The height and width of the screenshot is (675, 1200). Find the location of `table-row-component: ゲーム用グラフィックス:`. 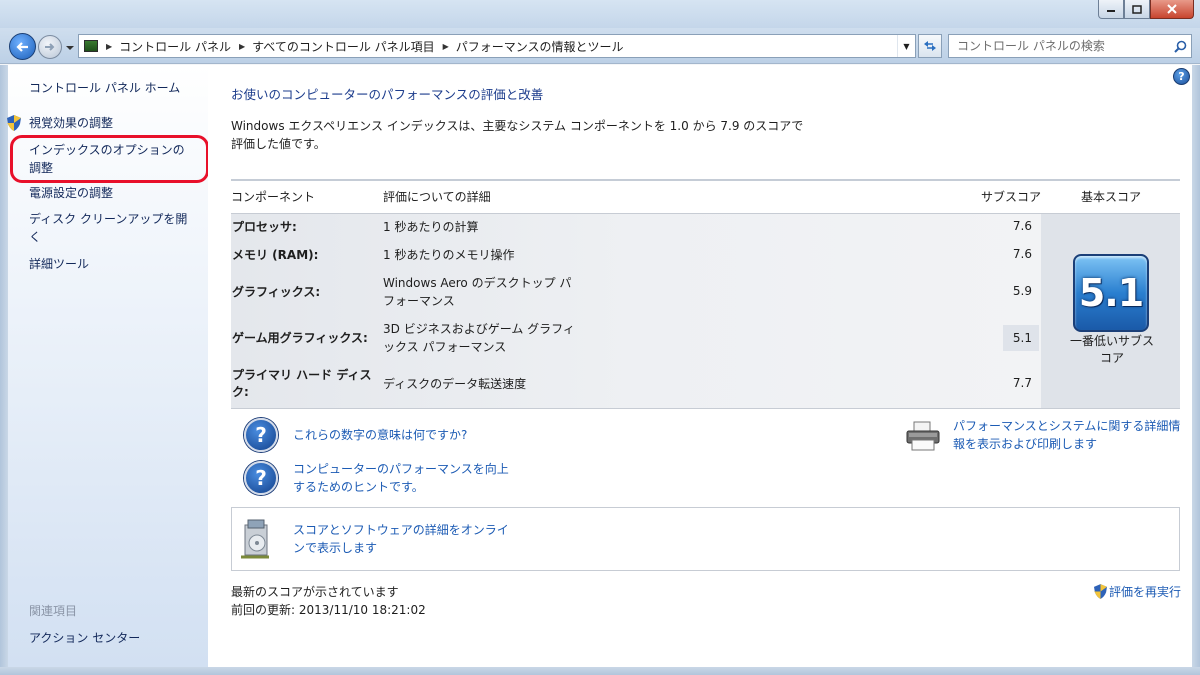

table-row-component: ゲーム用グラフィックス: is located at coordinates (300, 338).